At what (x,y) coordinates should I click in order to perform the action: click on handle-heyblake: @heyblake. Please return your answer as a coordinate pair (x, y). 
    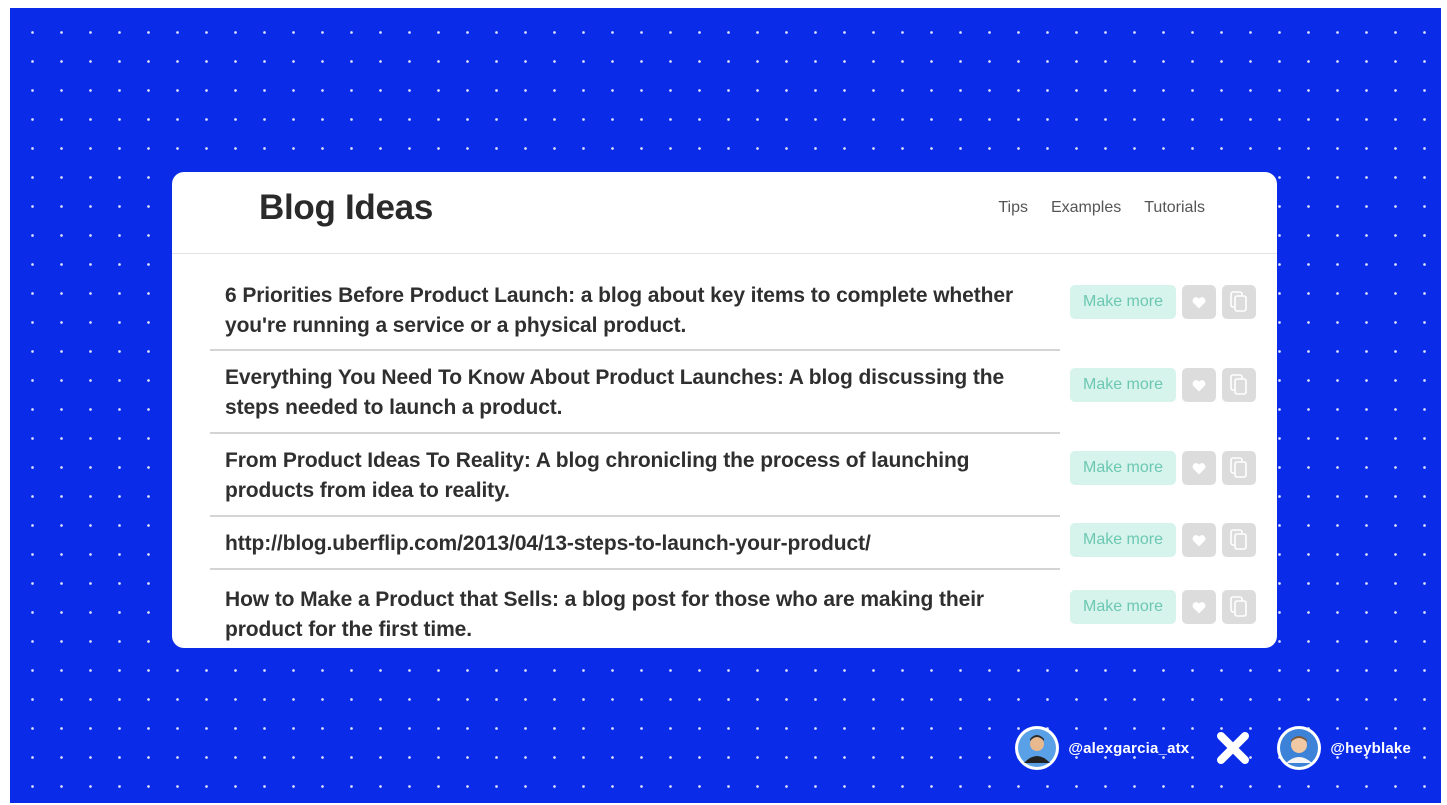
    Looking at the image, I should click on (1370, 748).